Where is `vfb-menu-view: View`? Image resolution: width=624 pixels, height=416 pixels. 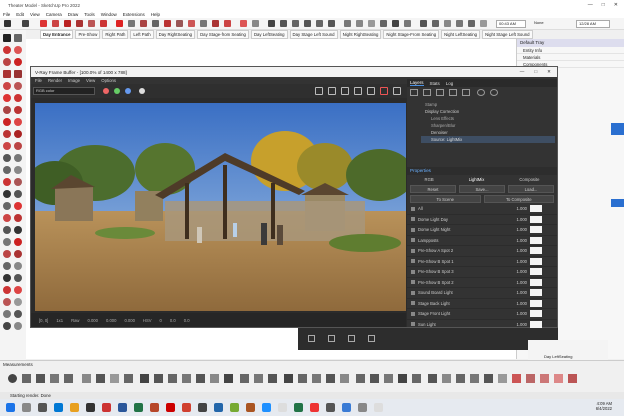
vfb-menu-view: View is located at coordinates (90, 80).